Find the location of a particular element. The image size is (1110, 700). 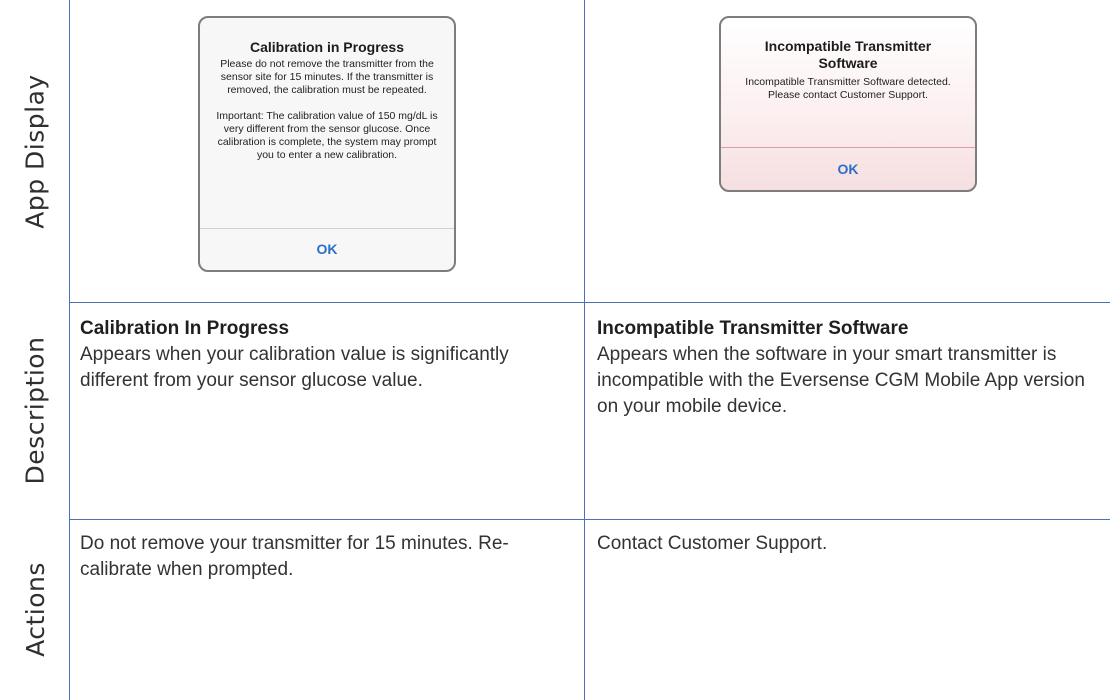

right-actions-text: Contact Customer Support. is located at coordinates (712, 543).